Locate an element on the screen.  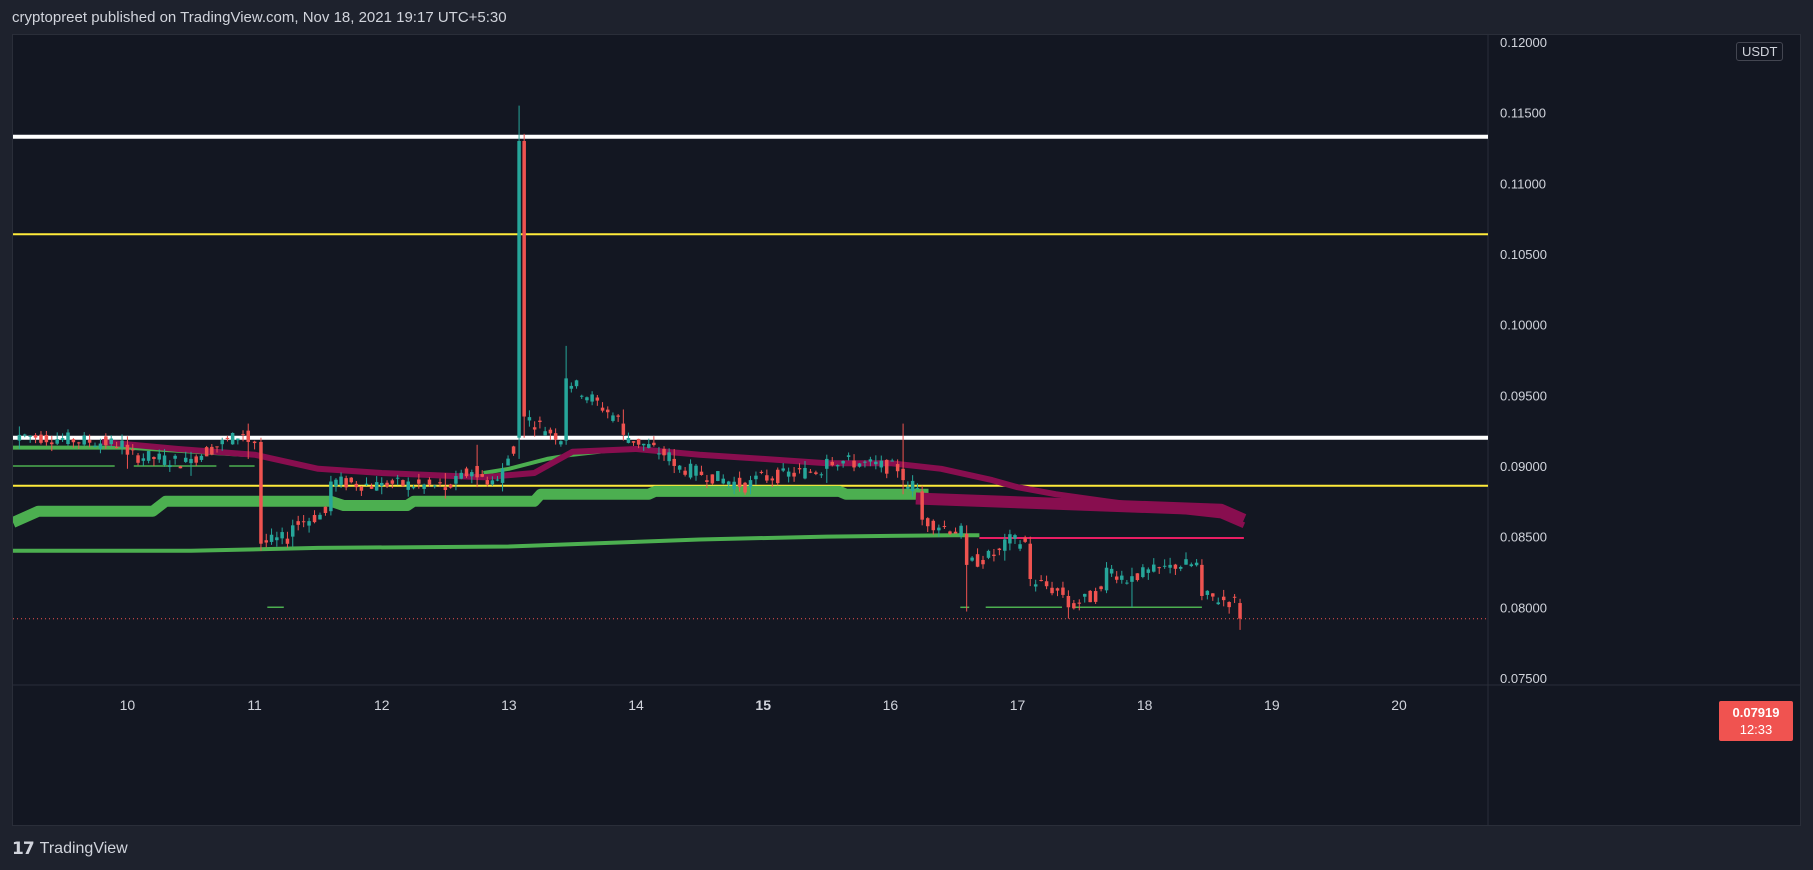
price-tick-label: 0.10500 is located at coordinates (1523, 254).